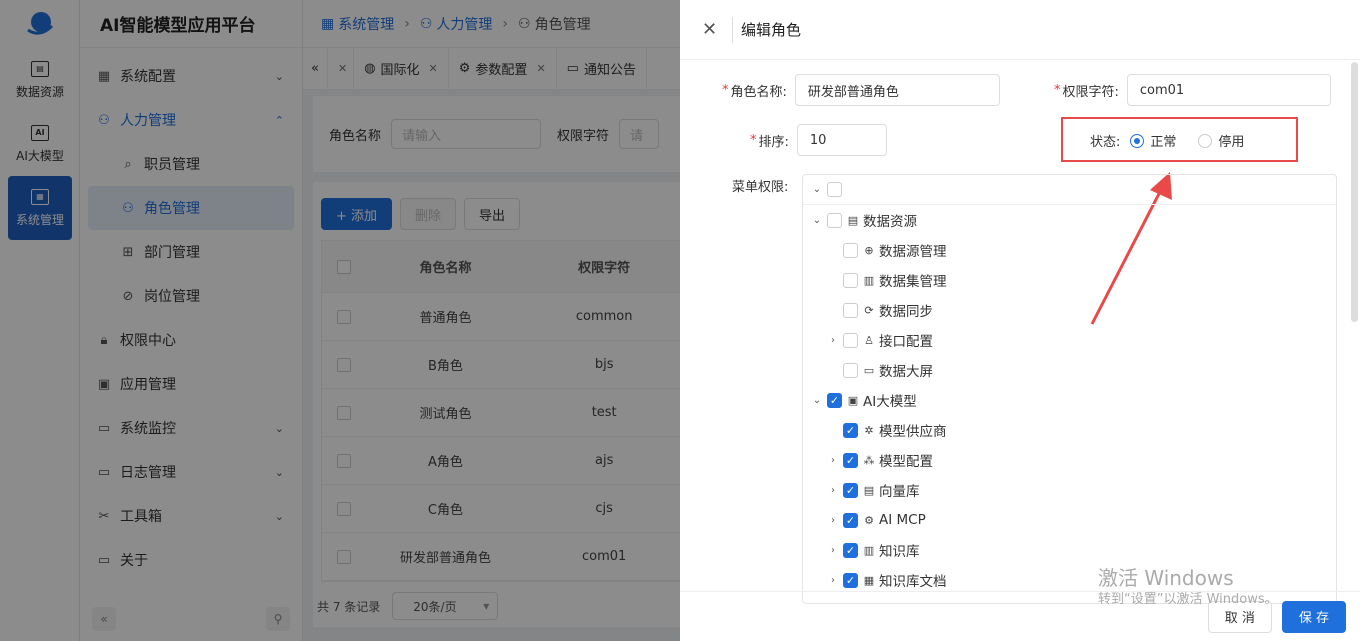 Image resolution: width=1360 pixels, height=641 pixels. What do you see at coordinates (899, 492) in the screenshot?
I see `tree-label: 向量库` at bounding box center [899, 492].